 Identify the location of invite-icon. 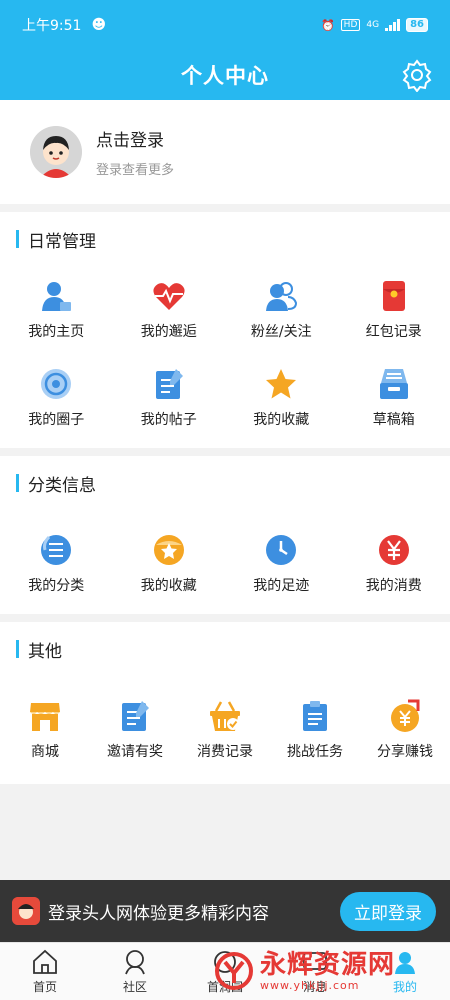
(135, 716).